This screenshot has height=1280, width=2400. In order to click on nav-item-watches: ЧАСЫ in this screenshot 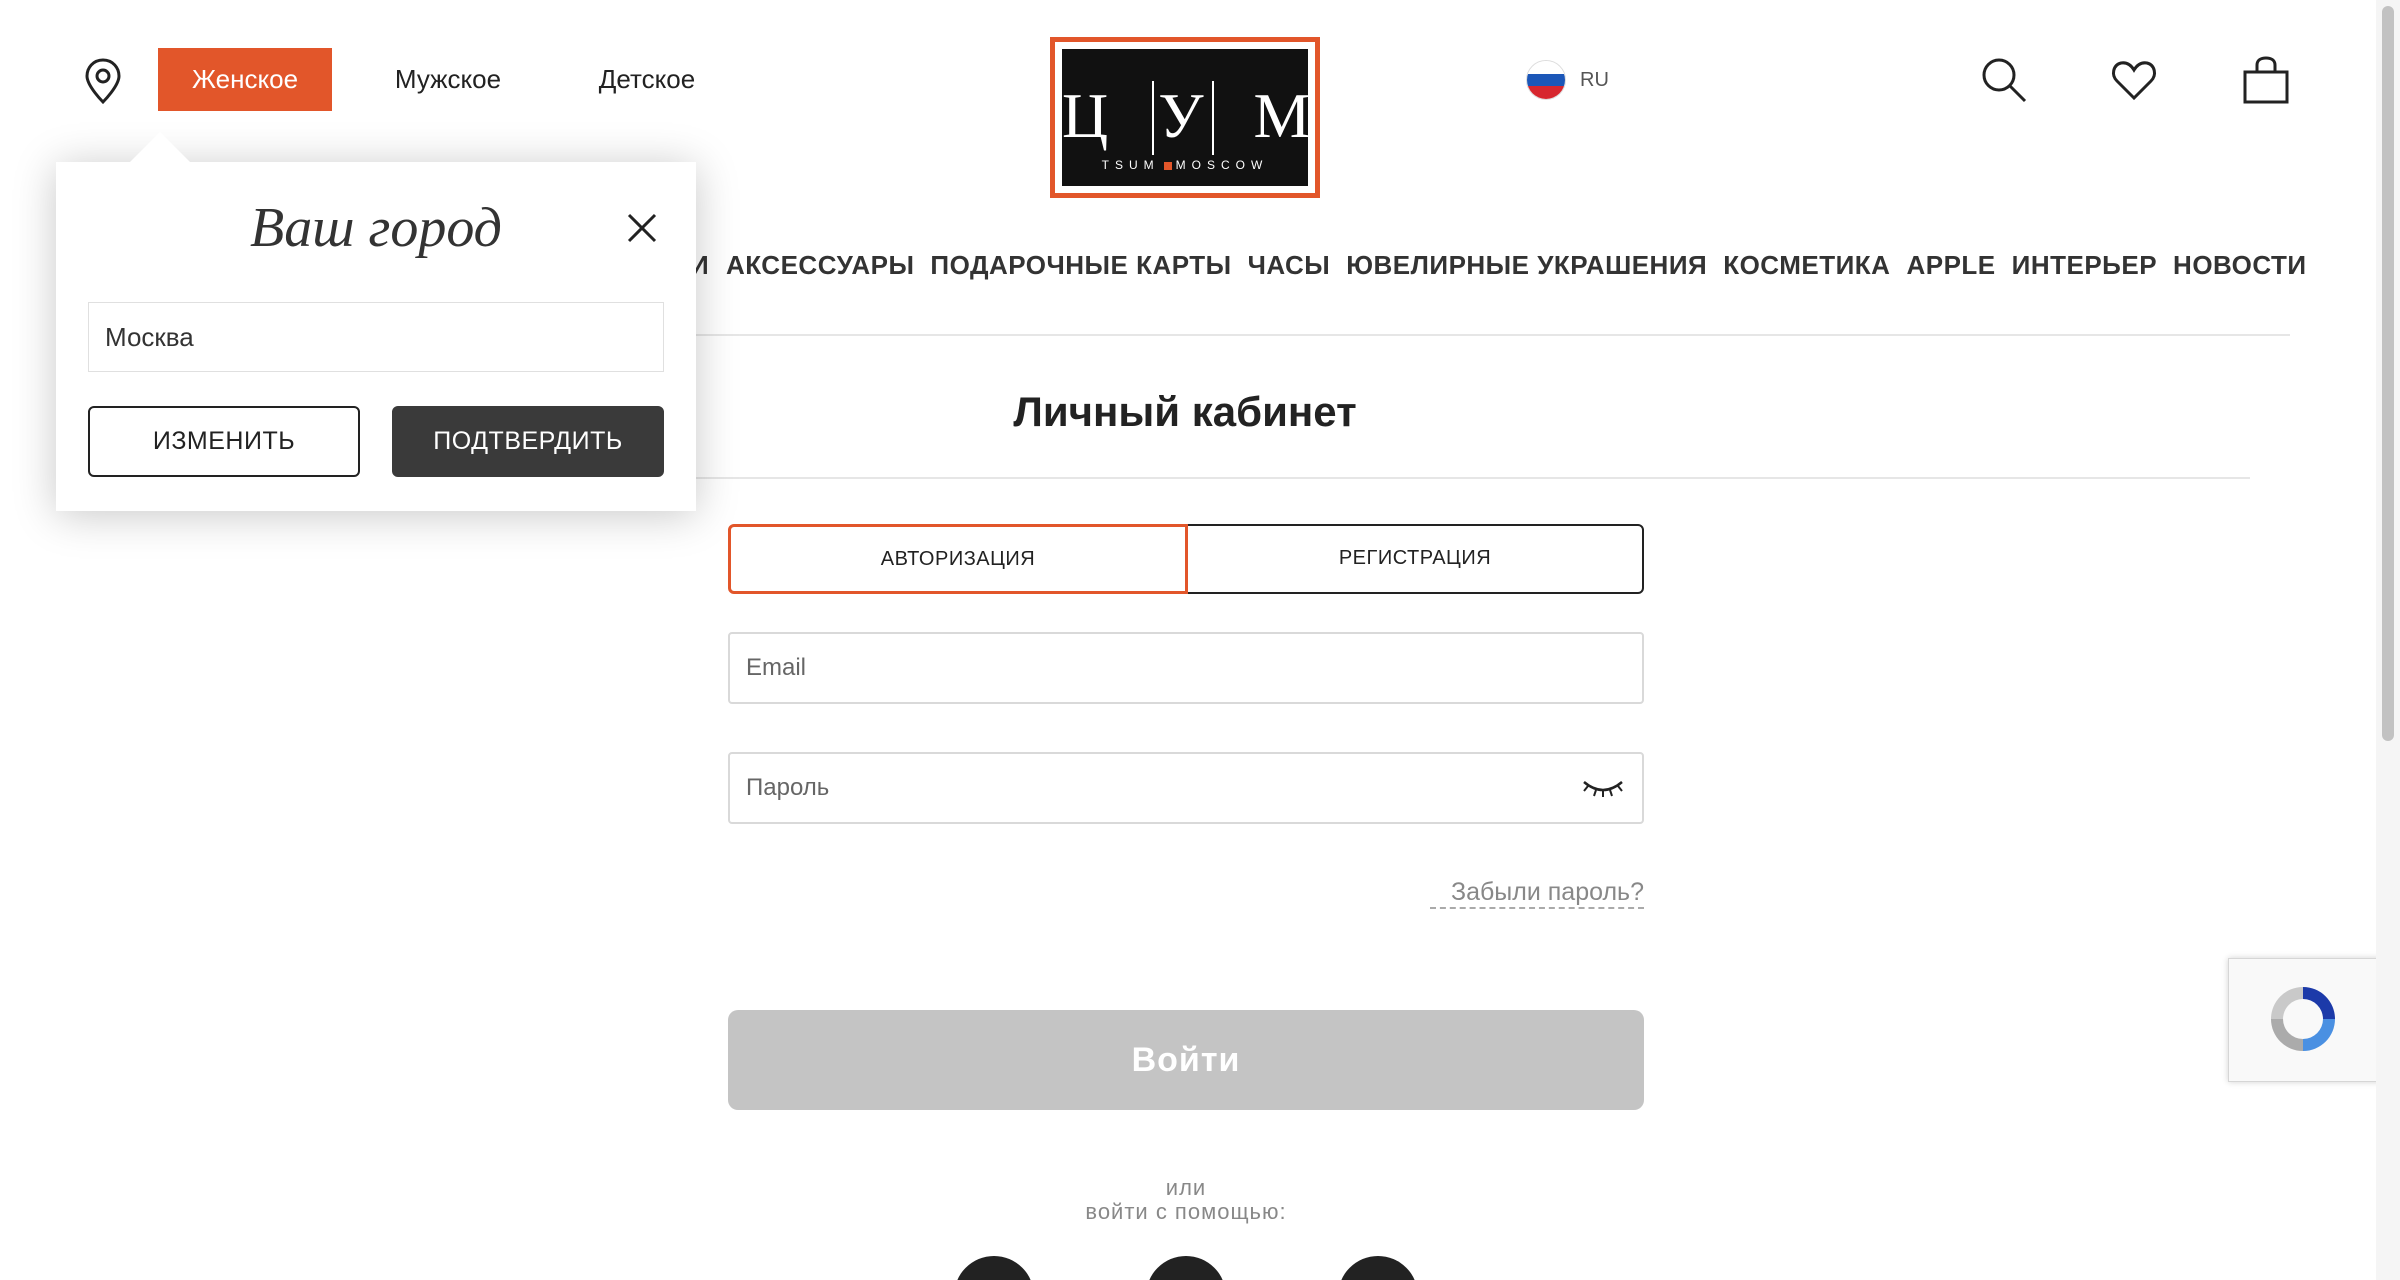, I will do `click(1289, 265)`.